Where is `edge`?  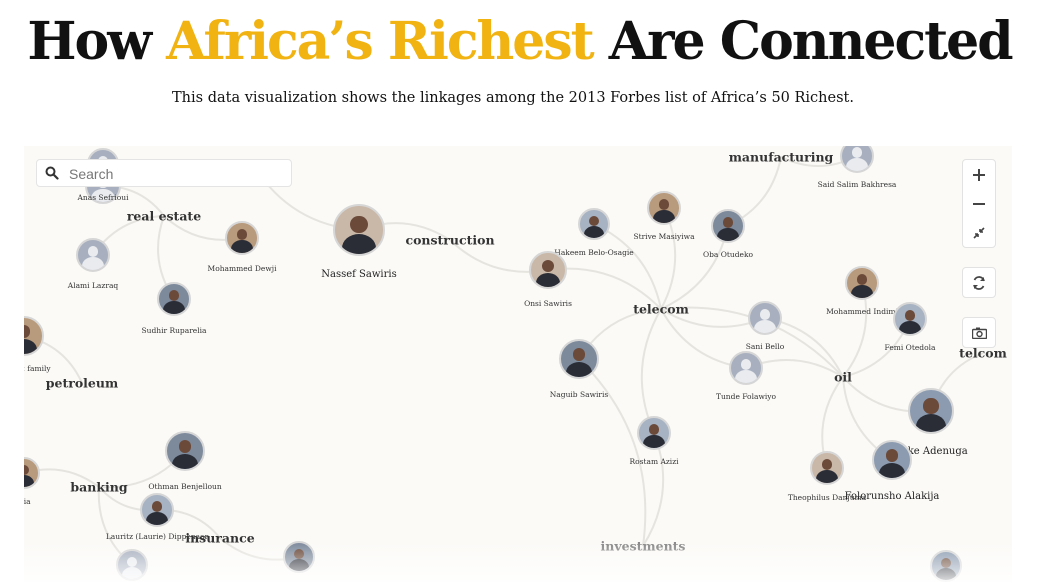 edge is located at coordinates (612, 452).